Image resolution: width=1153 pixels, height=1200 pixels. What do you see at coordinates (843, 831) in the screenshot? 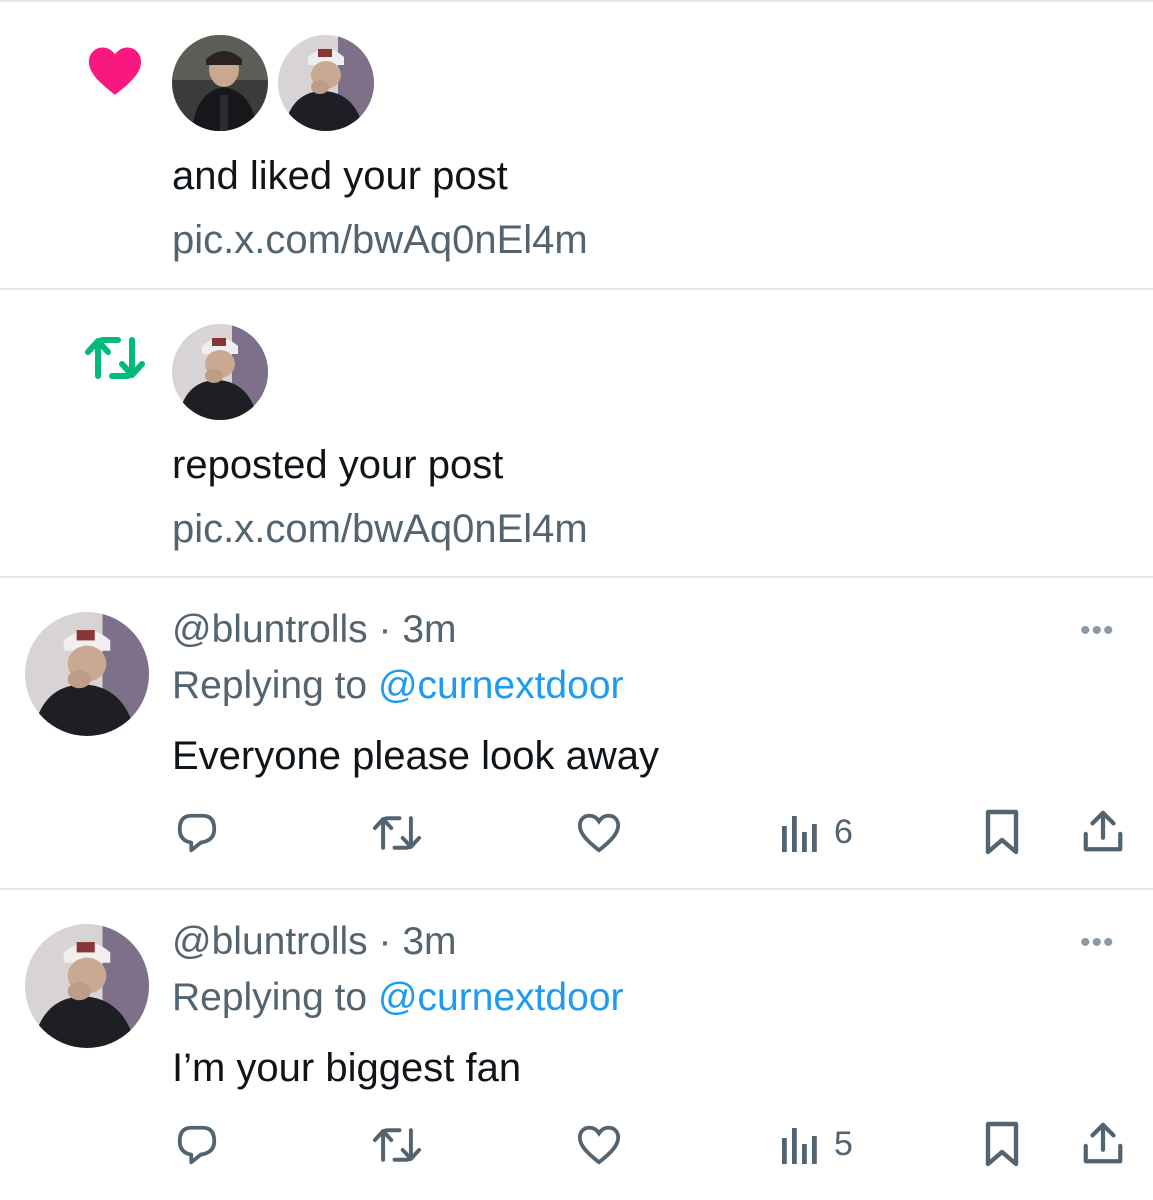
I see `views-count: 6` at bounding box center [843, 831].